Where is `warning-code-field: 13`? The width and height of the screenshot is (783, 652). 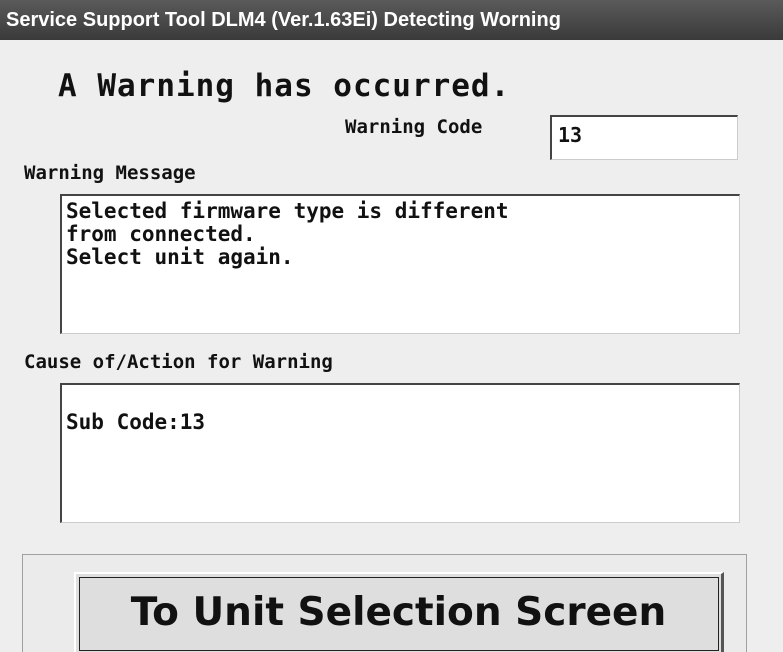
warning-code-field: 13 is located at coordinates (644, 137).